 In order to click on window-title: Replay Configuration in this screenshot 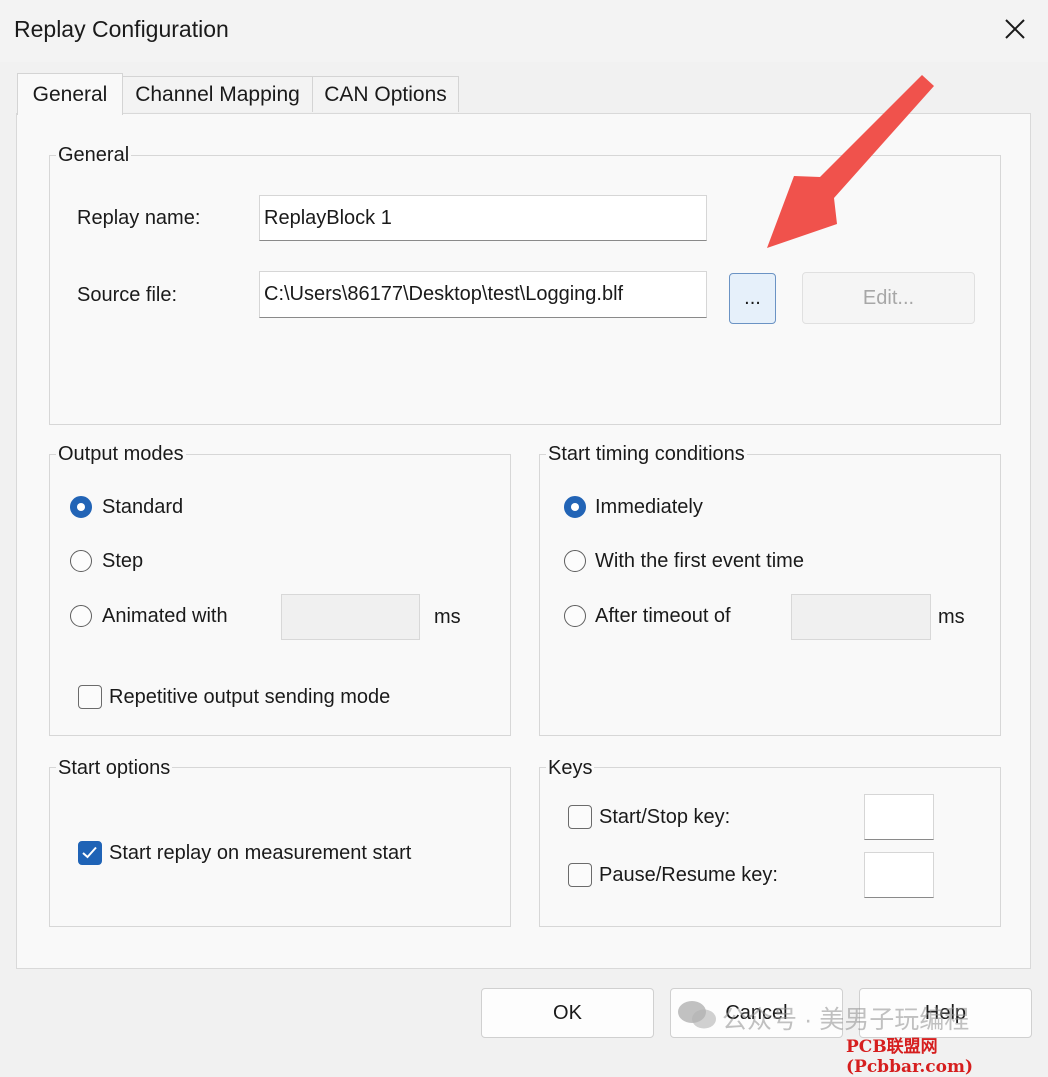, I will do `click(121, 29)`.